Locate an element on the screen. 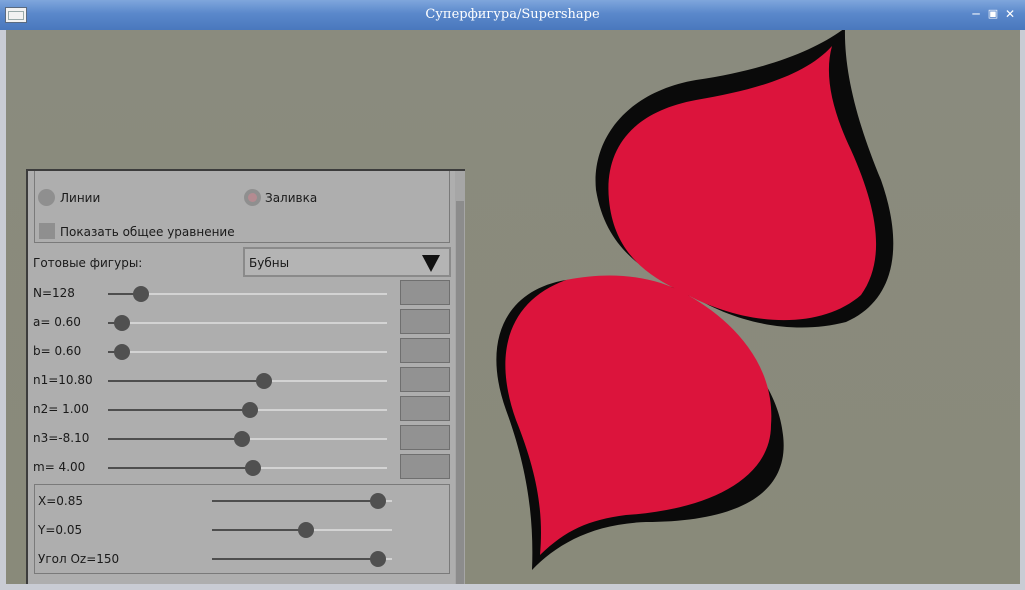 The height and width of the screenshot is (590, 1025). param-label: m= 4.00 is located at coordinates (59, 467).